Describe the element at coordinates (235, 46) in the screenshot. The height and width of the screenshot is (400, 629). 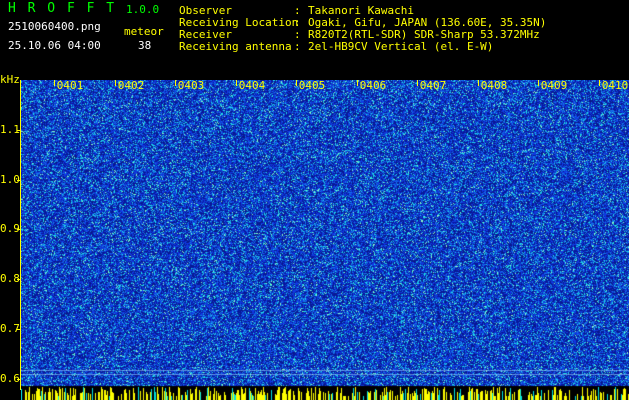
I see `antenna-label: Receiving antenna` at that location.